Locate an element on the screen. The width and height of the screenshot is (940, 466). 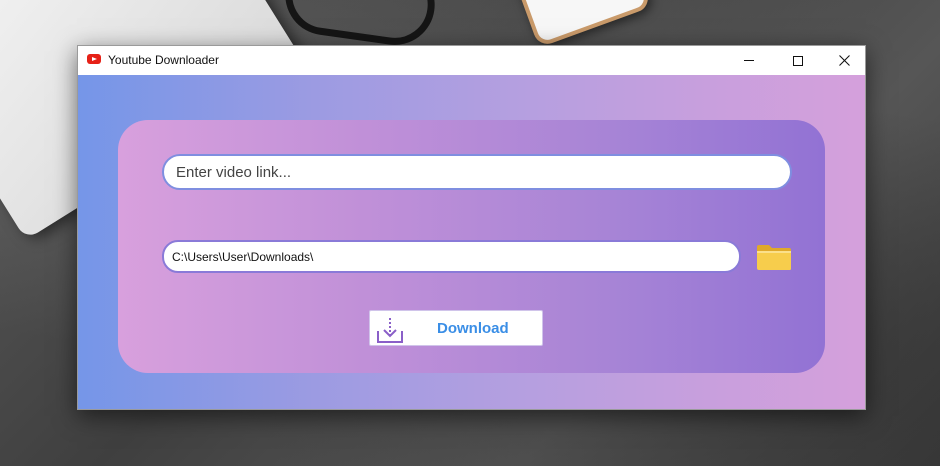
browse-folder-button is located at coordinates (774, 257).